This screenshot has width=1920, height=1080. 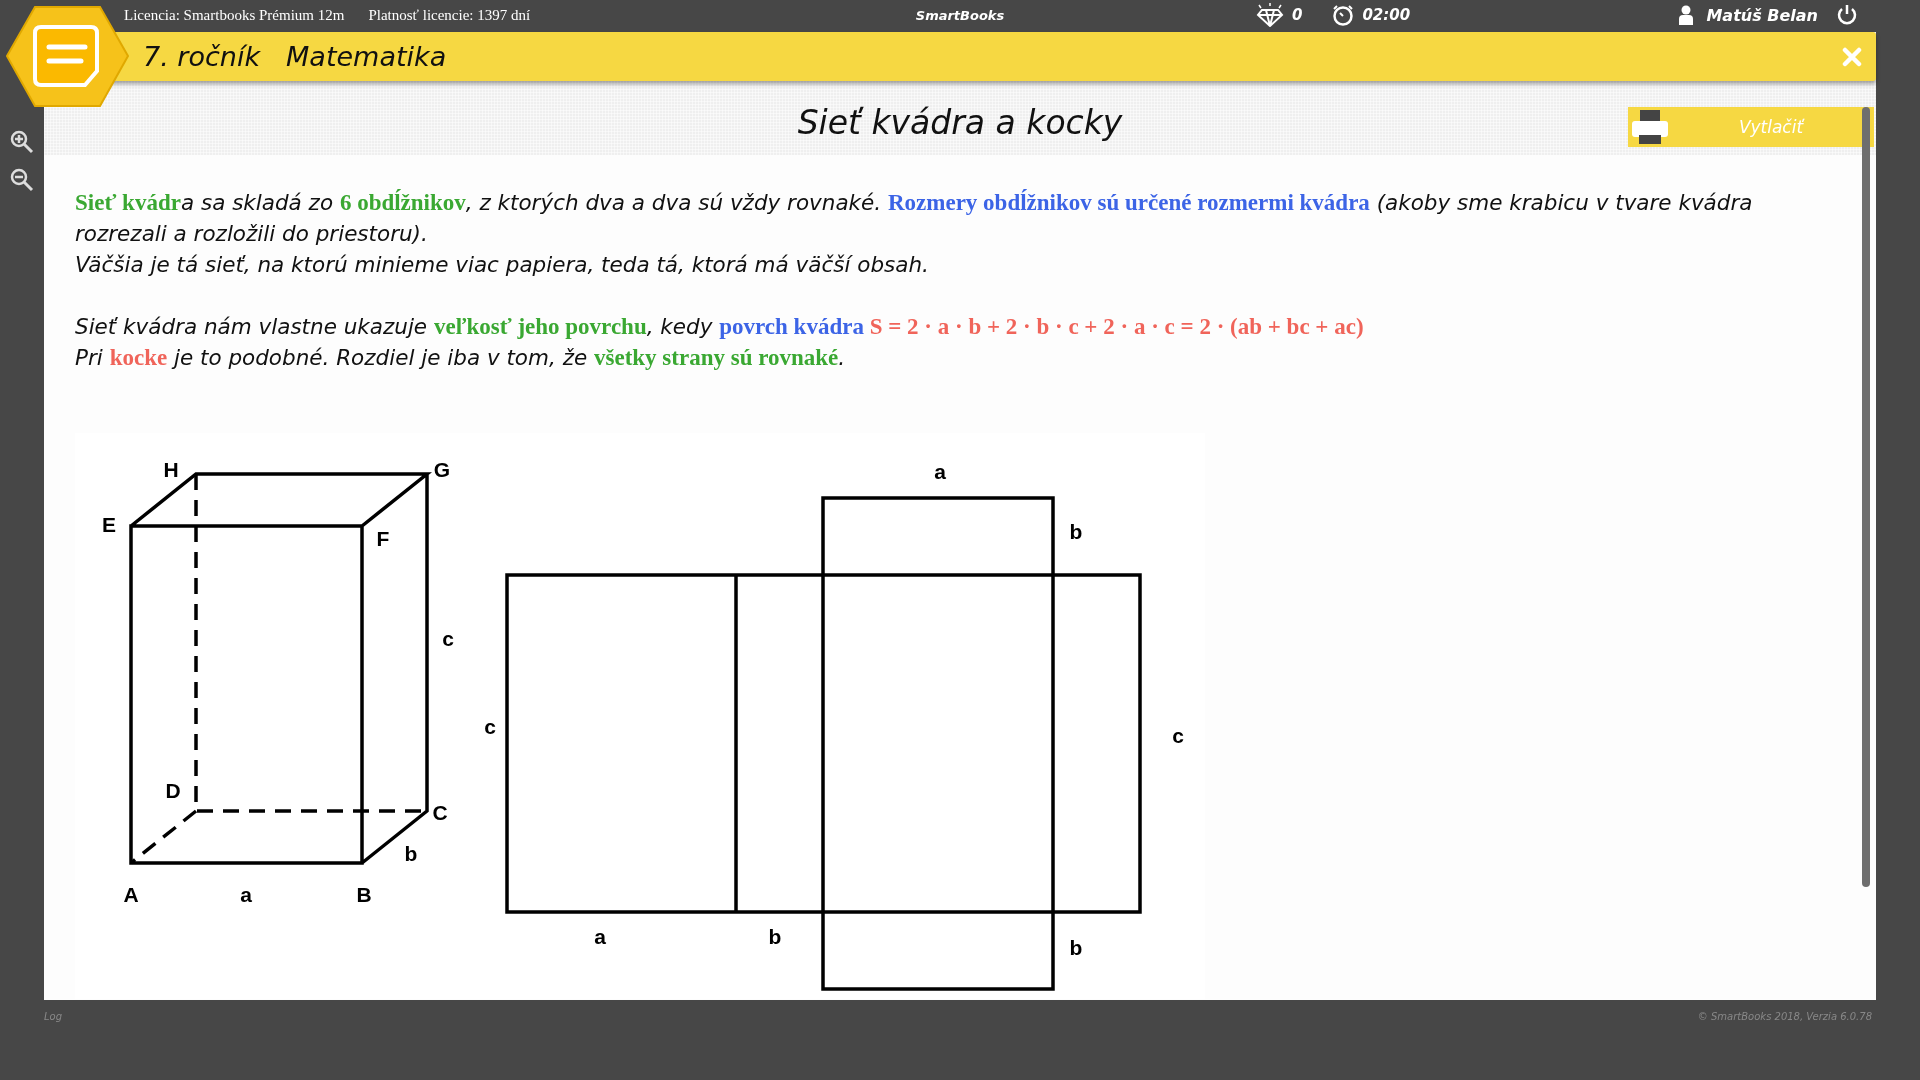 What do you see at coordinates (246, 894) in the screenshot?
I see `cuboid-label: a` at bounding box center [246, 894].